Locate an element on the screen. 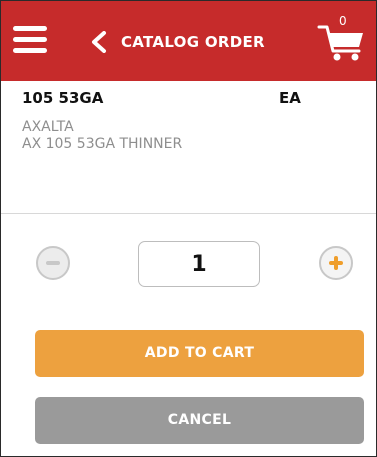  chevron-left-icon is located at coordinates (99, 42).